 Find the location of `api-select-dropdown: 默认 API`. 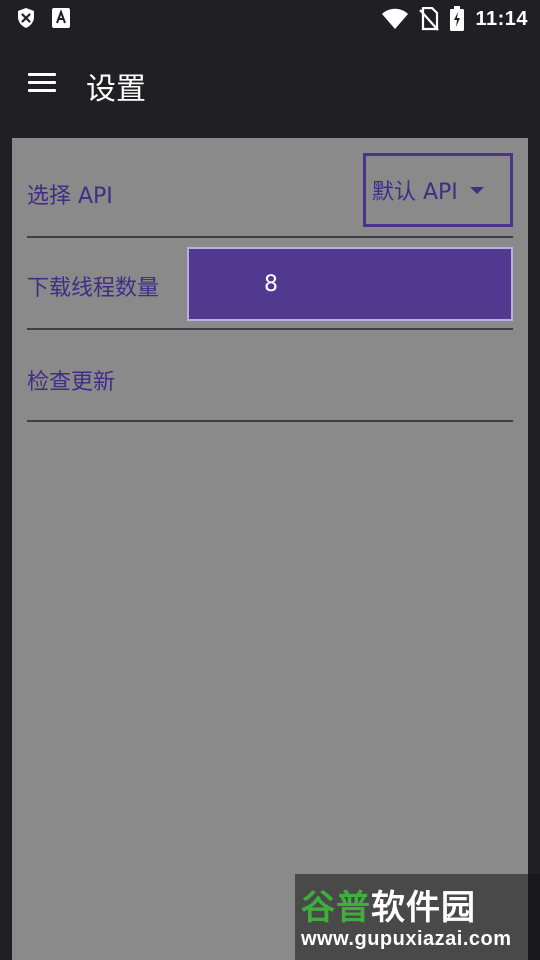

api-select-dropdown: 默认 API is located at coordinates (438, 190).